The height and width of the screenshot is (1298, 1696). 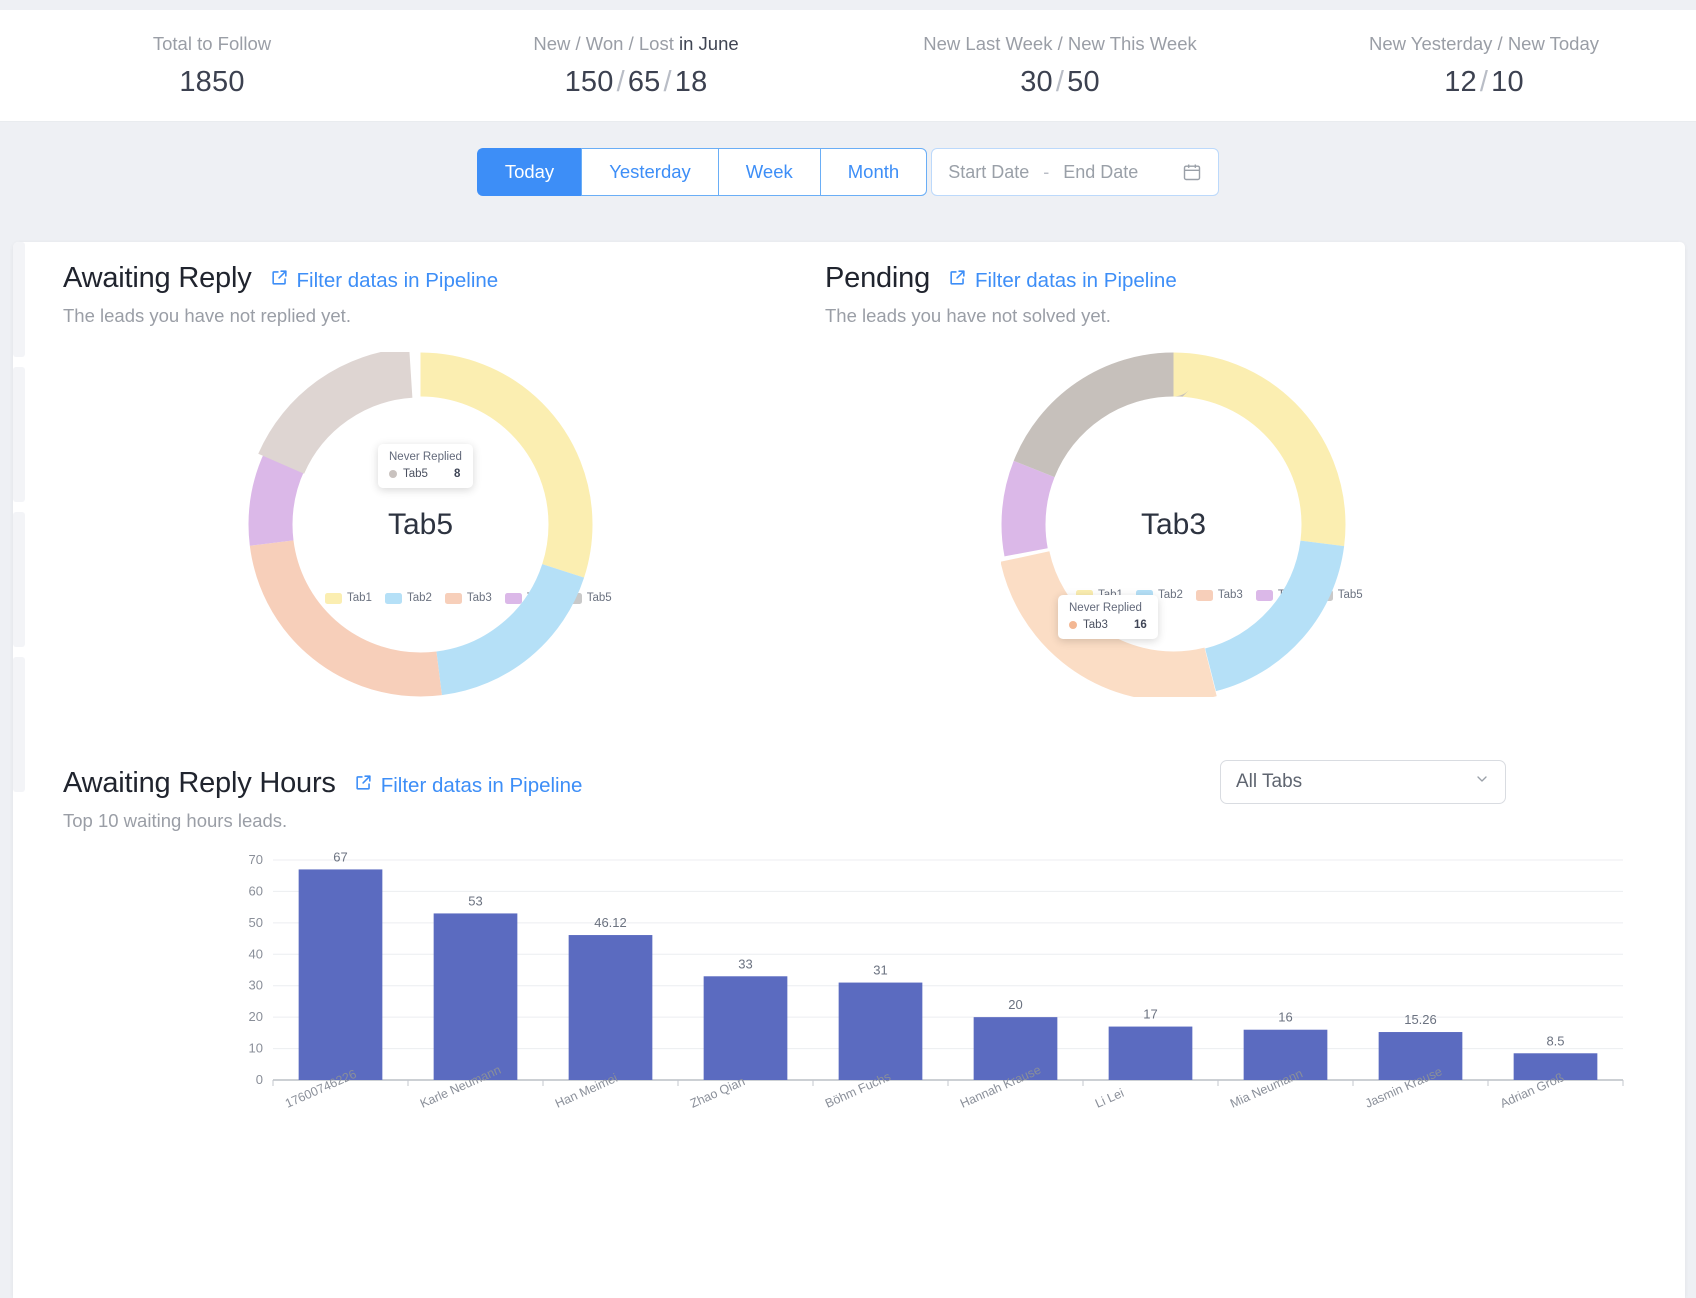 What do you see at coordinates (1482, 782) in the screenshot?
I see `chevron-down-icon` at bounding box center [1482, 782].